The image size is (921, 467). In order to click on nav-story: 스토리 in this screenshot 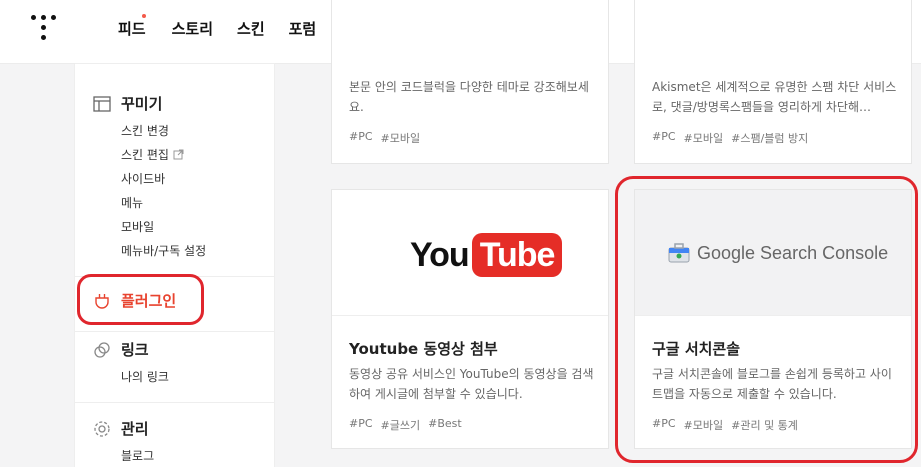, I will do `click(192, 28)`.